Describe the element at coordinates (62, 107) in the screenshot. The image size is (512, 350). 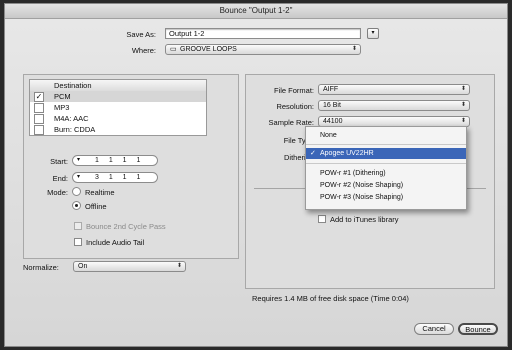
I see `row-label: MP3` at that location.